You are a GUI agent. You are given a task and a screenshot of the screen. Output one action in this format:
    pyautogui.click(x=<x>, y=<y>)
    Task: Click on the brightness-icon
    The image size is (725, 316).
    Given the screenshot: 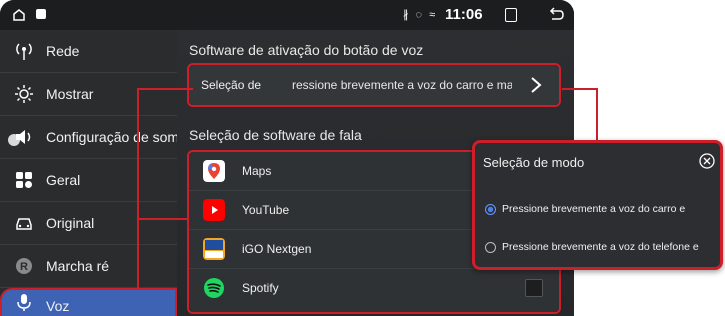 What is the action you would take?
    pyautogui.click(x=24, y=94)
    